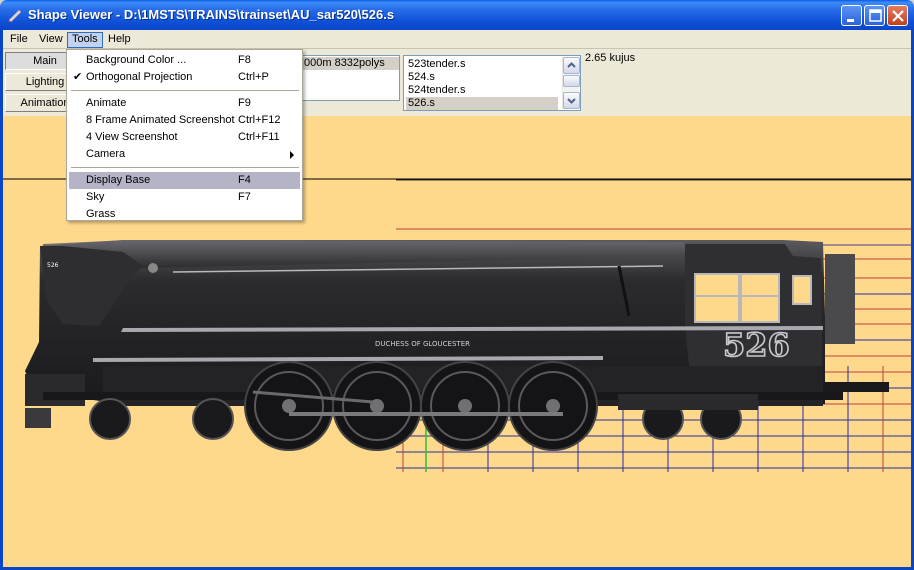 This screenshot has width=914, height=570. What do you see at coordinates (253, 77) in the screenshot?
I see `menu-item-shortcut: Ctrl+P` at bounding box center [253, 77].